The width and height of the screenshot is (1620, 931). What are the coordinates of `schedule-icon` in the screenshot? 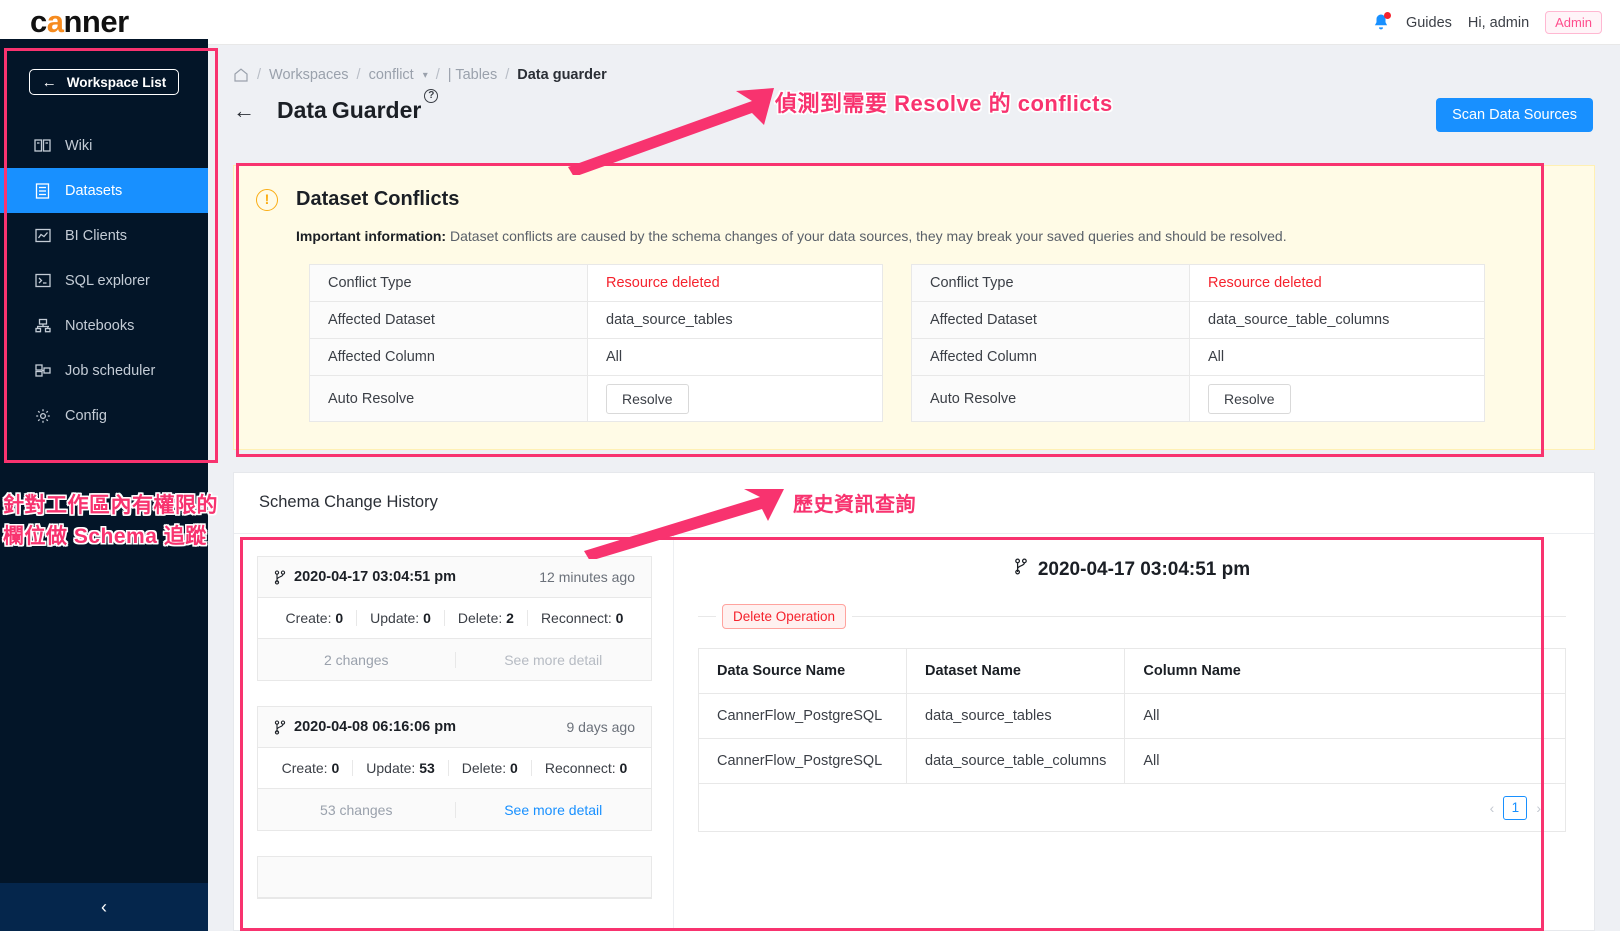 It's located at (42, 370).